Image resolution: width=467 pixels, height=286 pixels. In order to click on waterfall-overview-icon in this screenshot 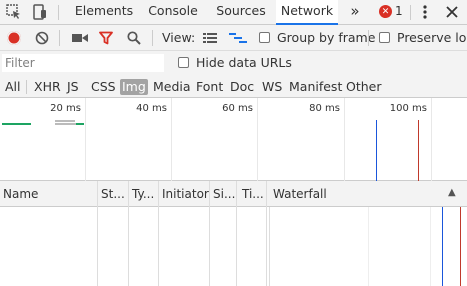, I will do `click(238, 38)`.